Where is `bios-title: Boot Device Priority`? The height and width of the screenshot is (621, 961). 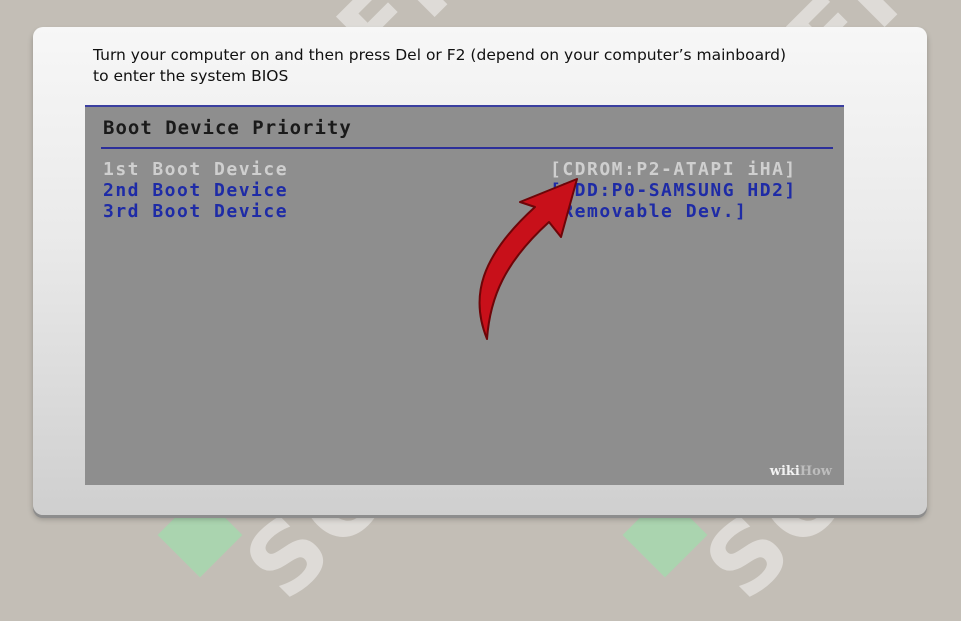
bios-title: Boot Device Priority is located at coordinates (227, 128).